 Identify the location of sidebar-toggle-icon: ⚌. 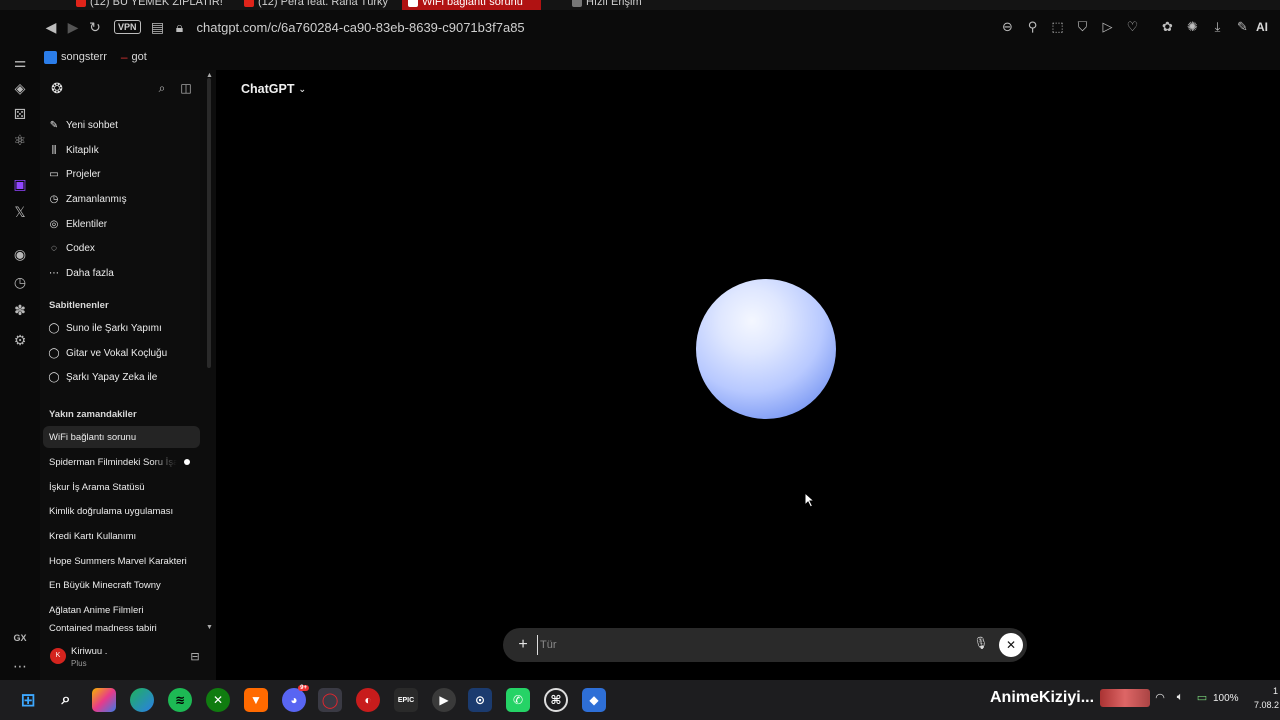
(20, 62).